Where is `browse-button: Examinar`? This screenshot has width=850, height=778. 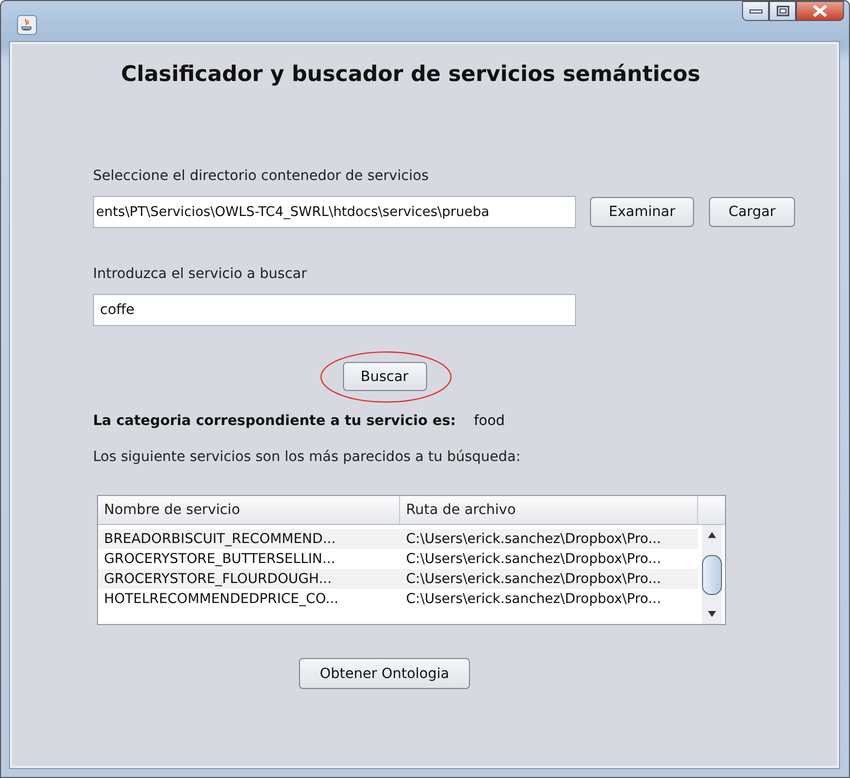 browse-button: Examinar is located at coordinates (642, 212).